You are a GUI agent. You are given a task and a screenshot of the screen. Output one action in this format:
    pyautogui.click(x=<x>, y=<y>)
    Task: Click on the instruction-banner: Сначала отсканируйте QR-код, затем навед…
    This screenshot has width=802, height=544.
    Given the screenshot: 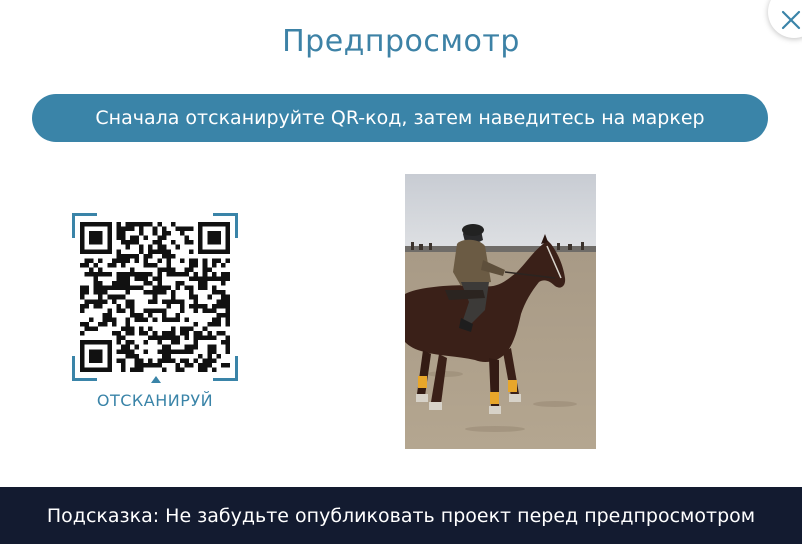 What is the action you would take?
    pyautogui.click(x=400, y=118)
    